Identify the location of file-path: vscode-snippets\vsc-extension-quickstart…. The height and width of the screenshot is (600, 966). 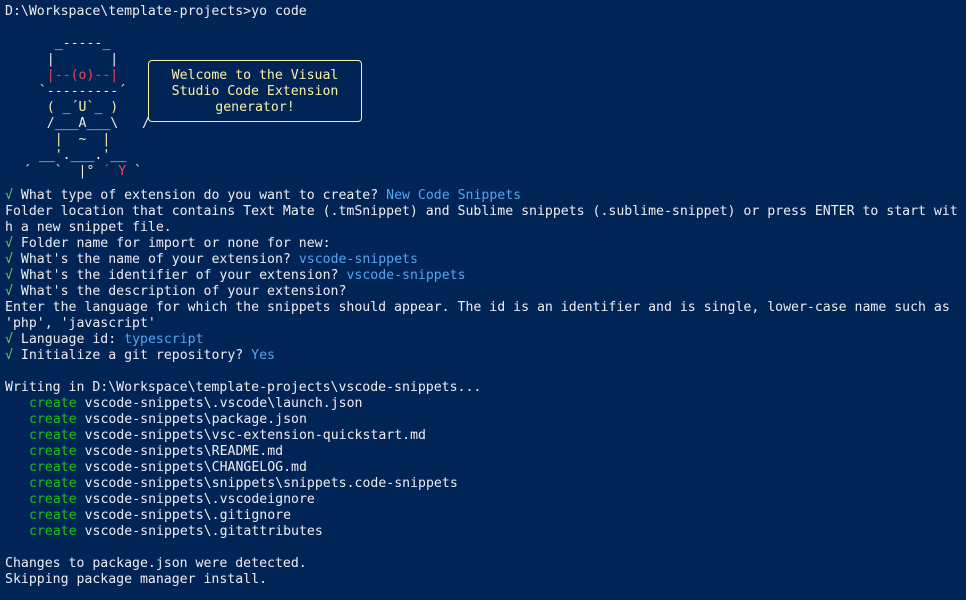
(255, 435).